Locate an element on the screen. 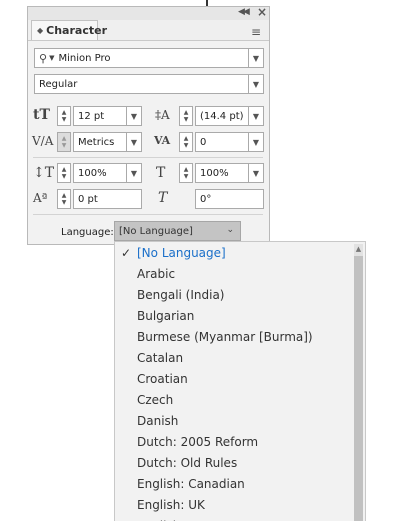  vertical-scale-dropdown-button: ▼ is located at coordinates (134, 173).